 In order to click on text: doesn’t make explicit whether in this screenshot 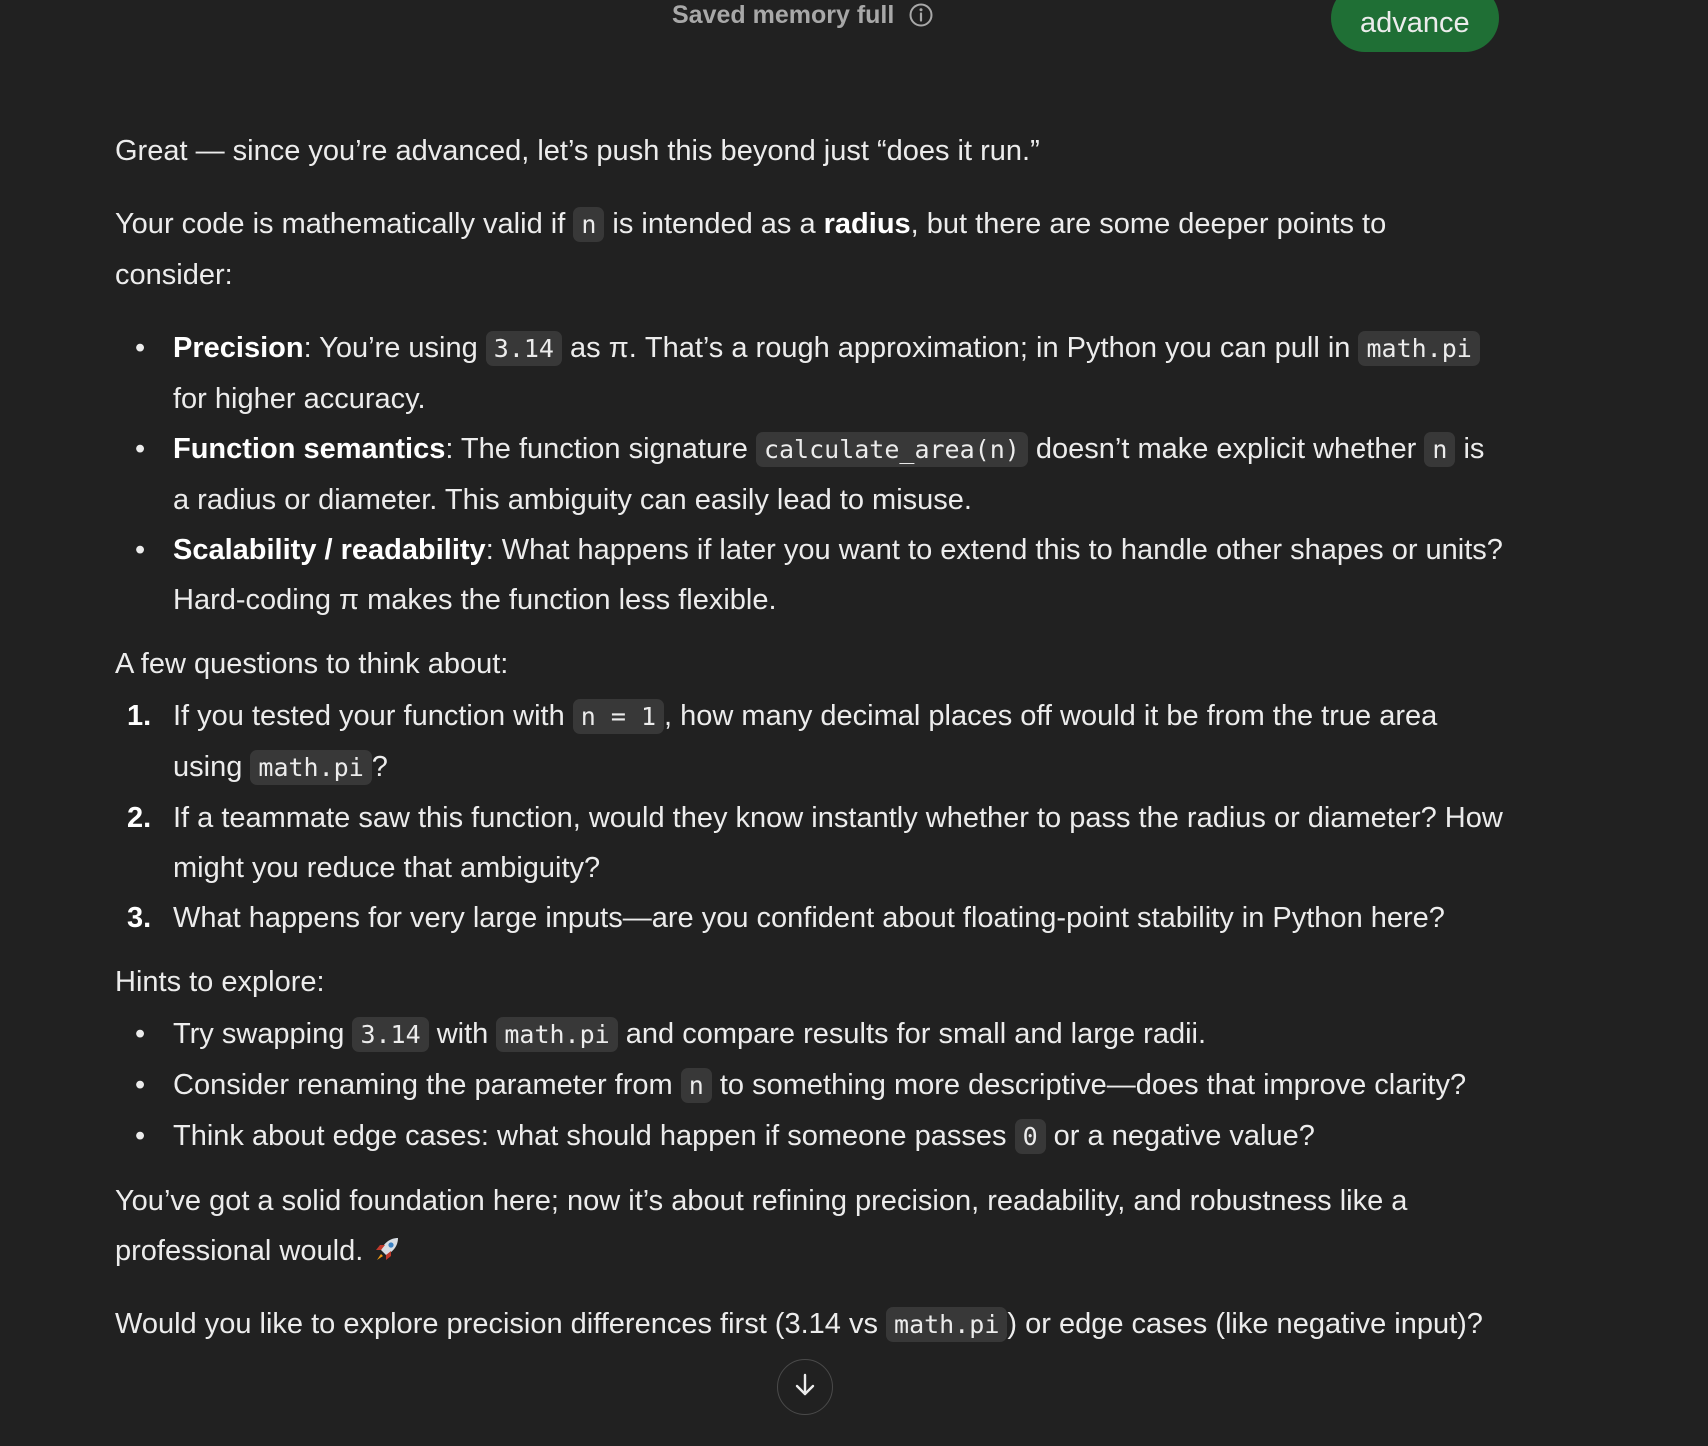, I will do `click(1226, 449)`.